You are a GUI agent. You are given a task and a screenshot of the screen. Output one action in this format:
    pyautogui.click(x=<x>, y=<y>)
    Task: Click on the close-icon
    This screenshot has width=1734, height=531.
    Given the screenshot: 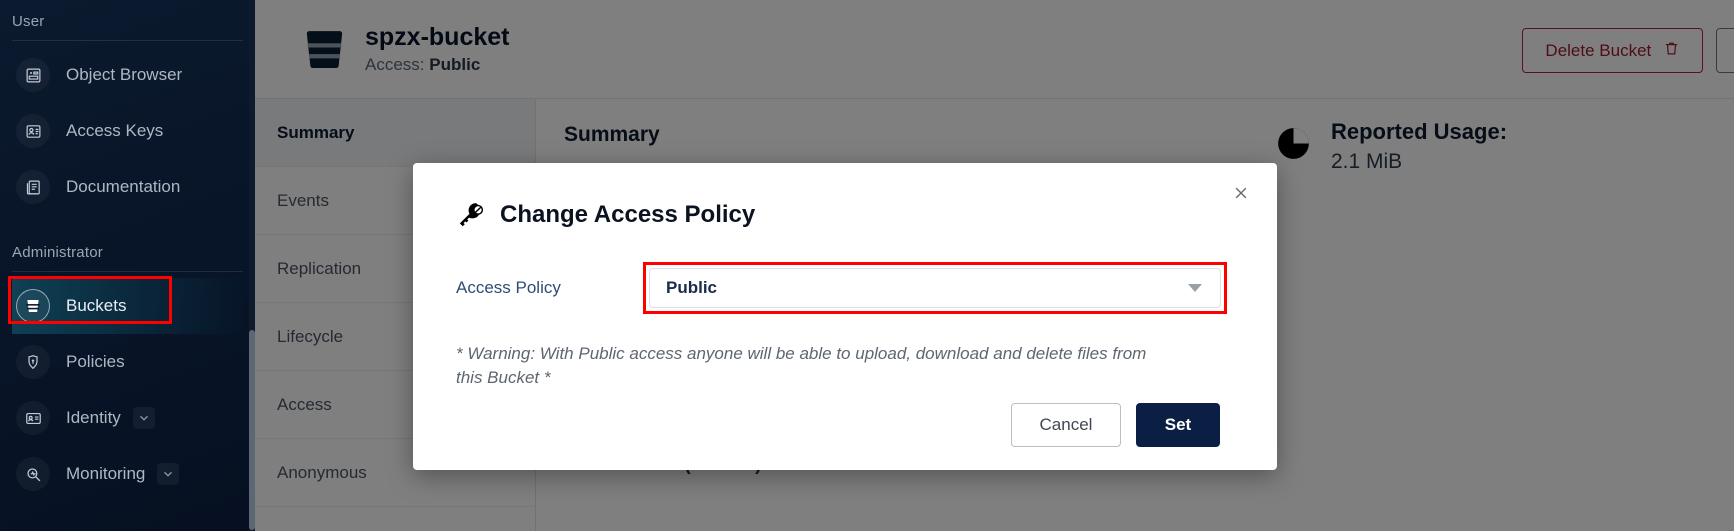 What is the action you would take?
    pyautogui.click(x=1241, y=193)
    